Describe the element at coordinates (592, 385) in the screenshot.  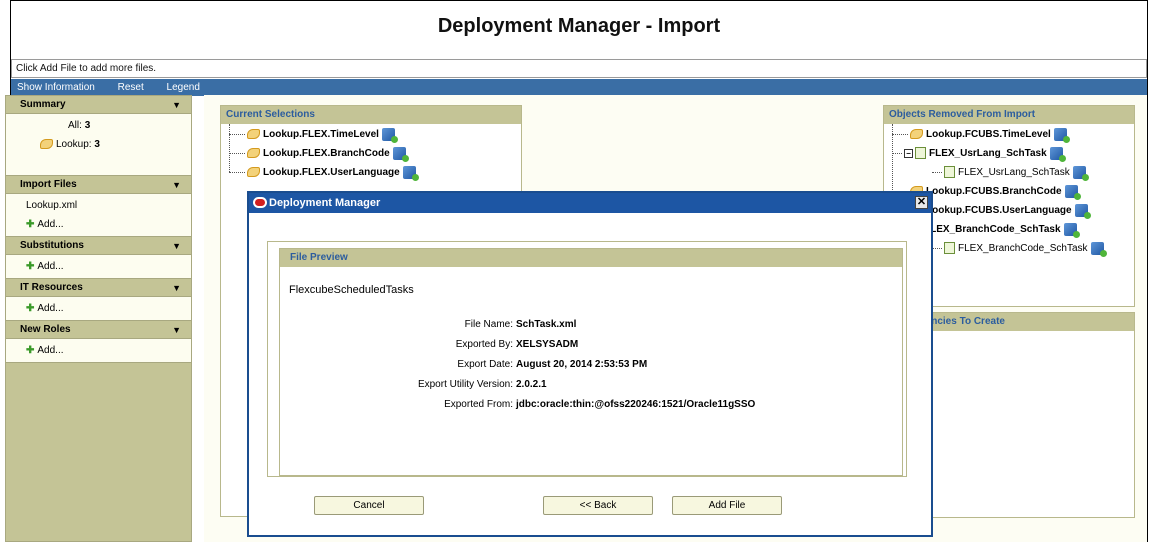
I see `export-version-row: Export Utility Version: 2.0.2.1` at that location.